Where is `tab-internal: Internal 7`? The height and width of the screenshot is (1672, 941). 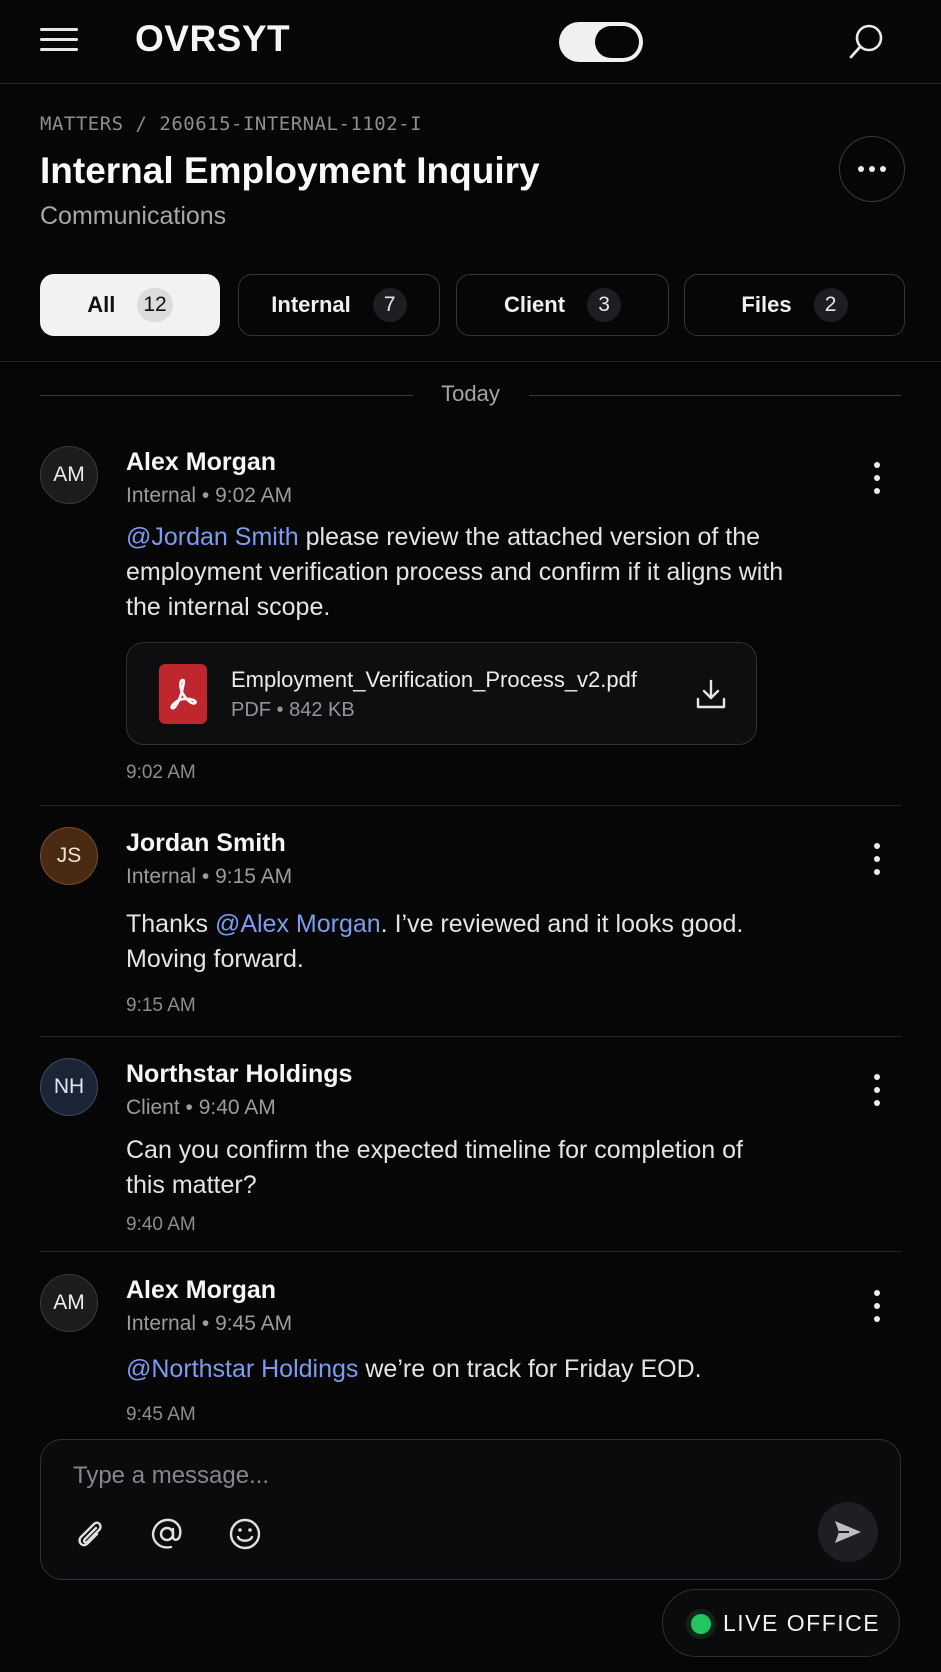
tab-internal: Internal 7 is located at coordinates (339, 305).